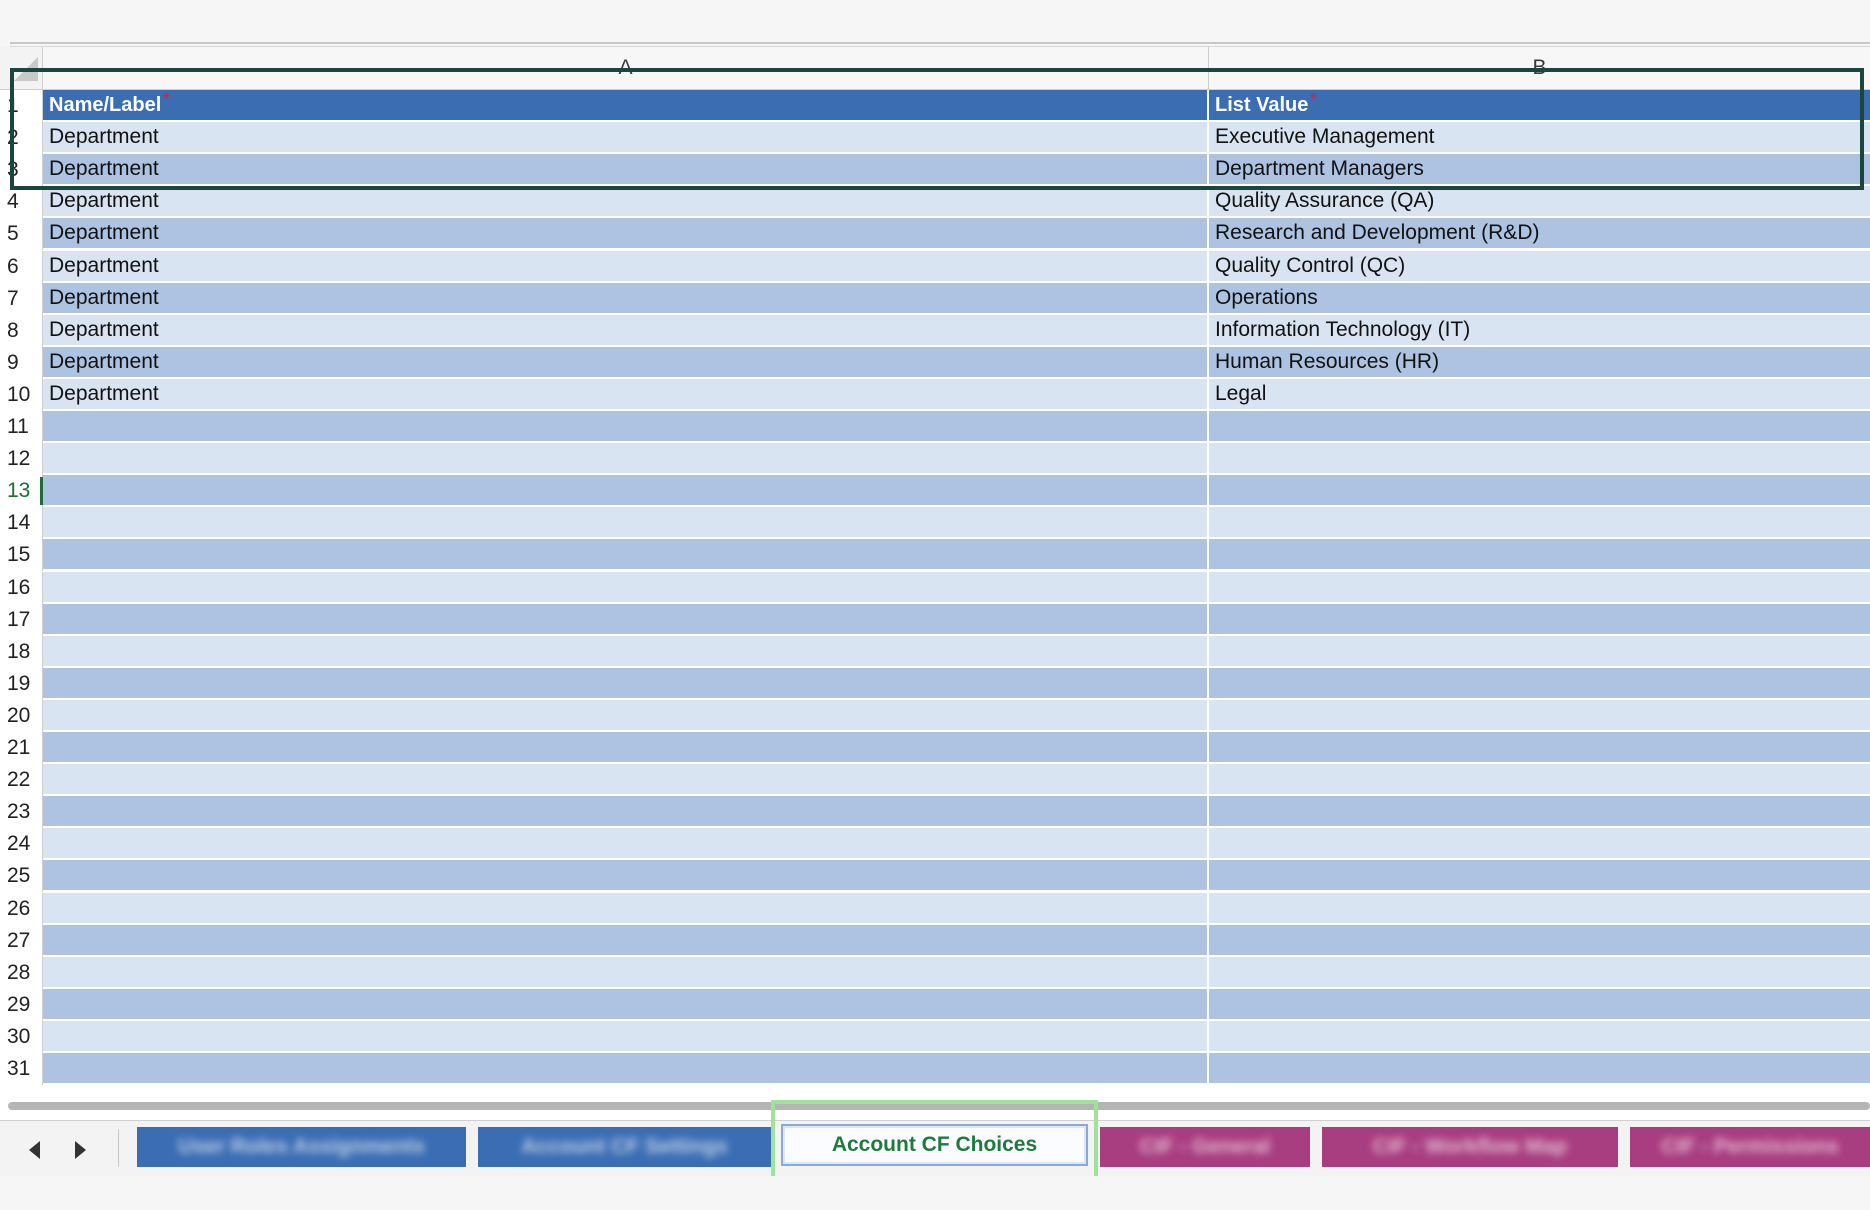 The width and height of the screenshot is (1870, 1210). What do you see at coordinates (21, 1004) in the screenshot?
I see `row-header: 29` at bounding box center [21, 1004].